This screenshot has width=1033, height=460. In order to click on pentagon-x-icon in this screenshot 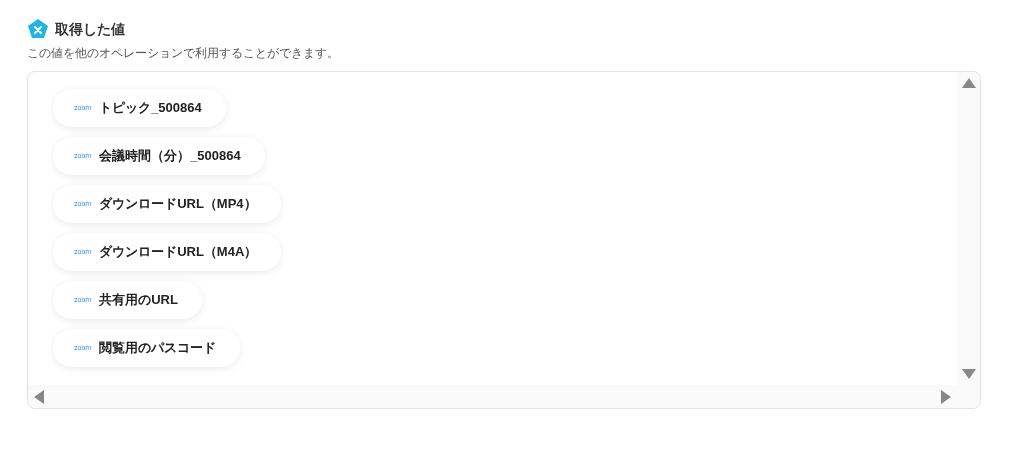, I will do `click(38, 29)`.